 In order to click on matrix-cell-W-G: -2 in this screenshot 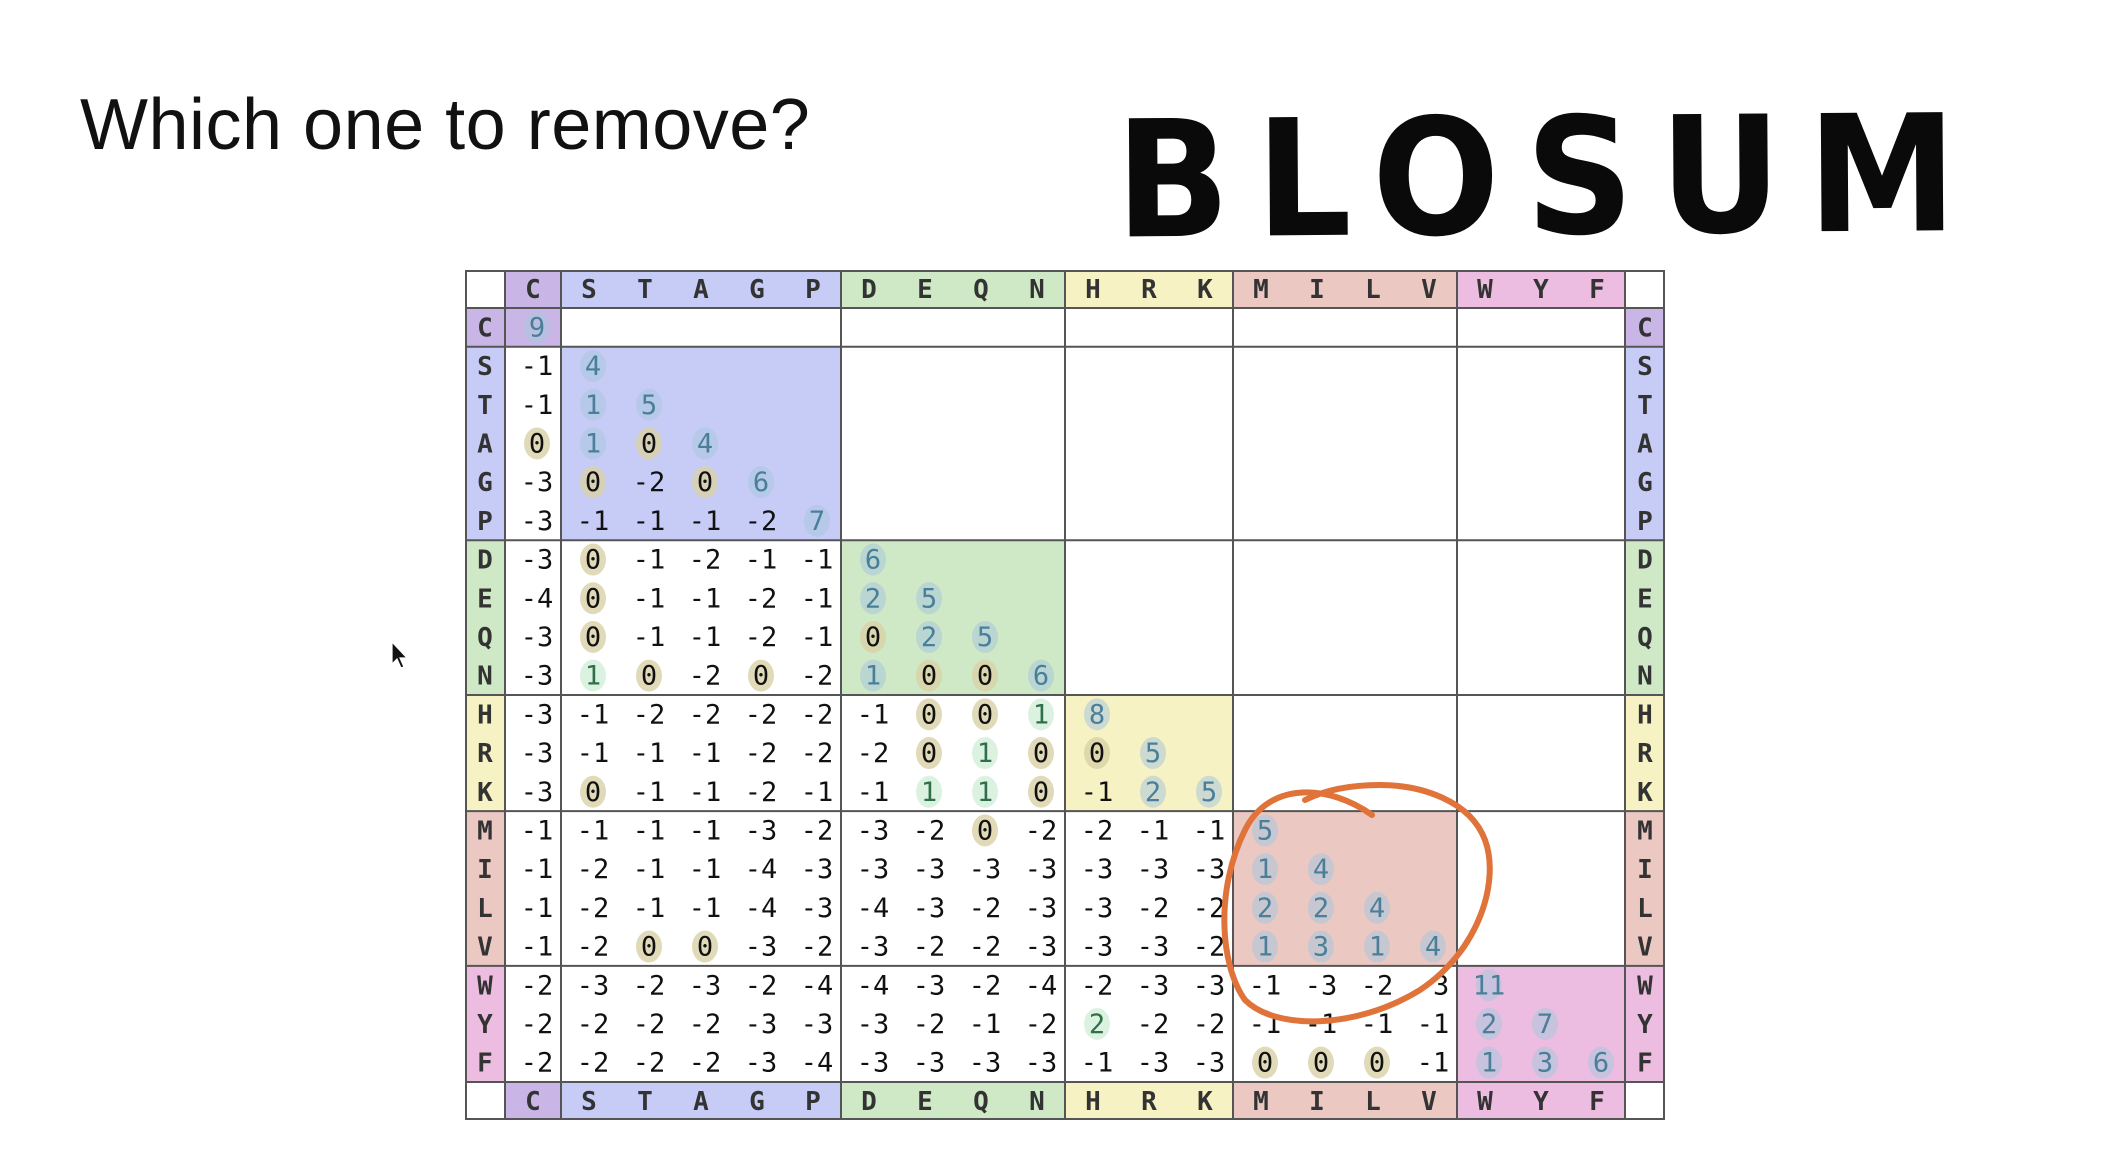, I will do `click(761, 985)`.